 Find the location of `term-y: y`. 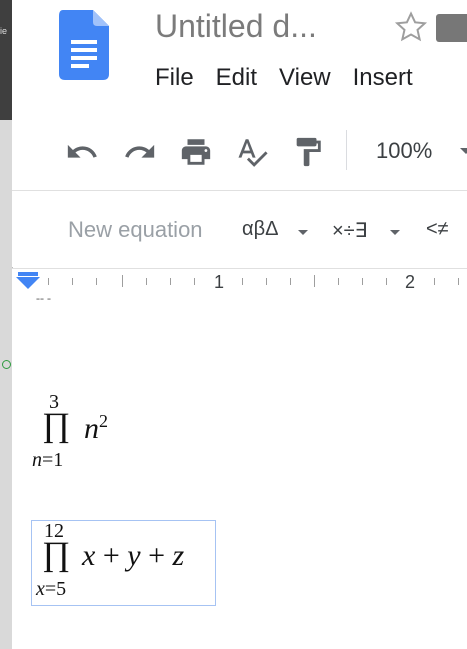

term-y: y is located at coordinates (134, 555).